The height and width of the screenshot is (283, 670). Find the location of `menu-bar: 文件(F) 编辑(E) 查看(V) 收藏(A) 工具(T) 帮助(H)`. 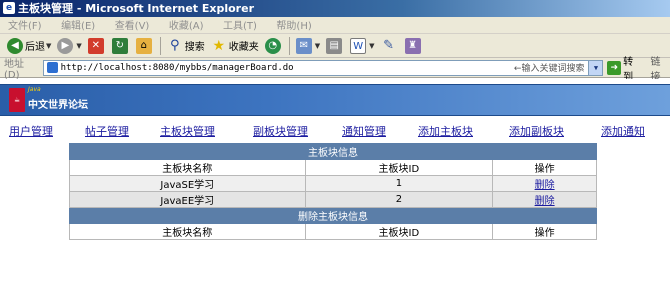

menu-bar: 文件(F) 编辑(E) 查看(V) 收藏(A) 工具(T) 帮助(H) is located at coordinates (335, 25).